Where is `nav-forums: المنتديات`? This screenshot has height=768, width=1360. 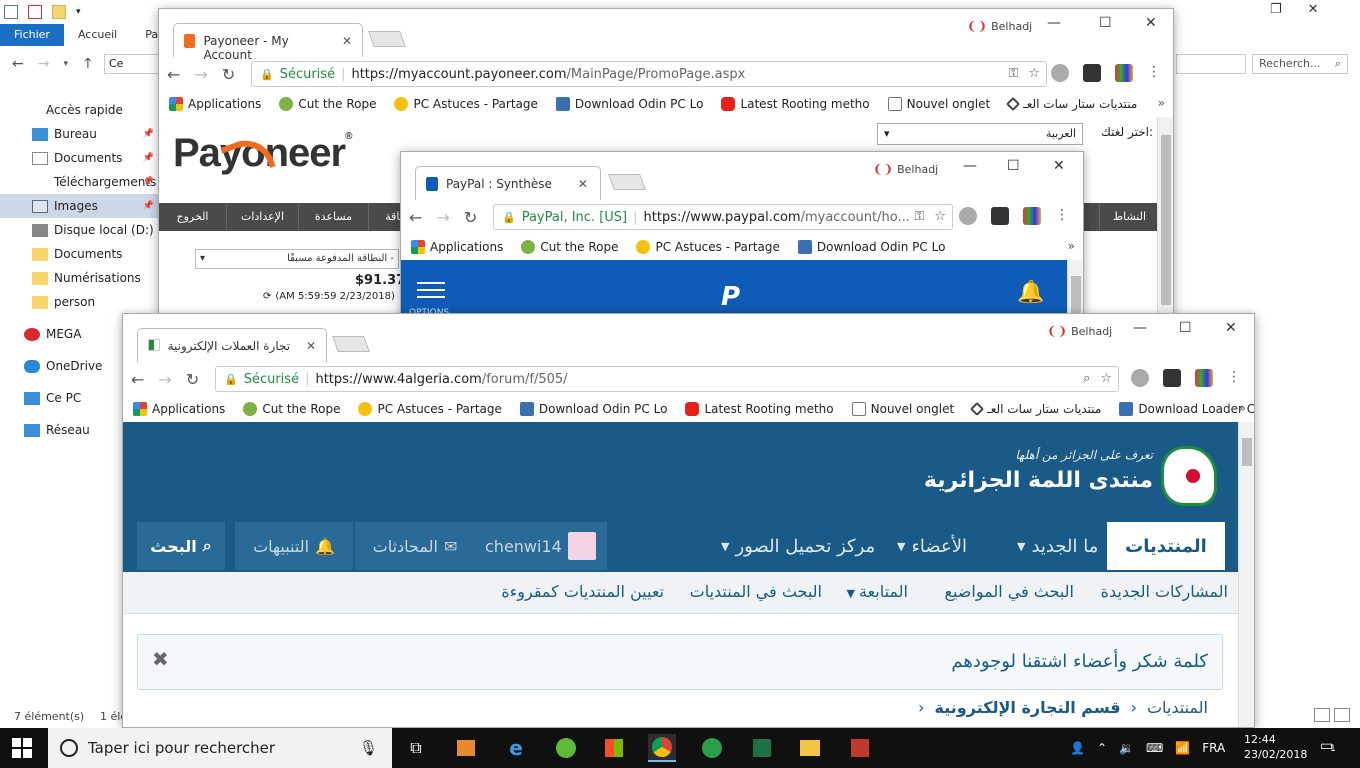
nav-forums: المنتديات is located at coordinates (1166, 546).